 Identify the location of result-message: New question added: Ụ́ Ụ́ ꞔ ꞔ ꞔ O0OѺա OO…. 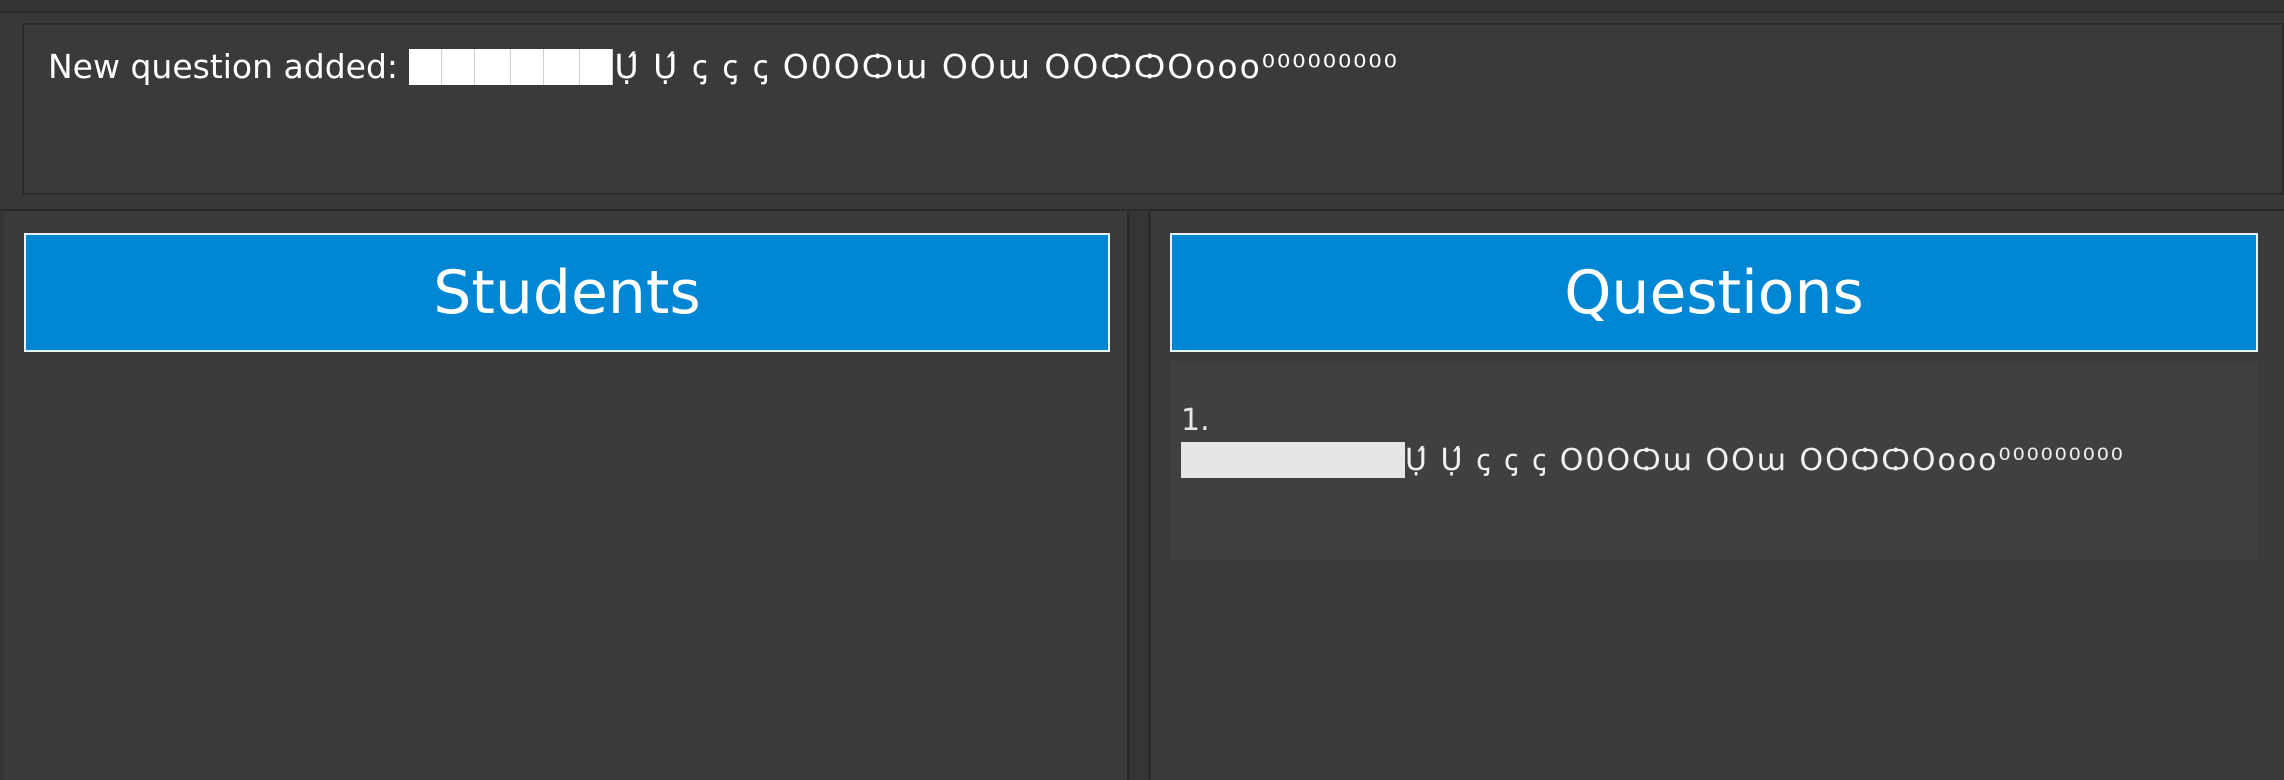
(723, 67).